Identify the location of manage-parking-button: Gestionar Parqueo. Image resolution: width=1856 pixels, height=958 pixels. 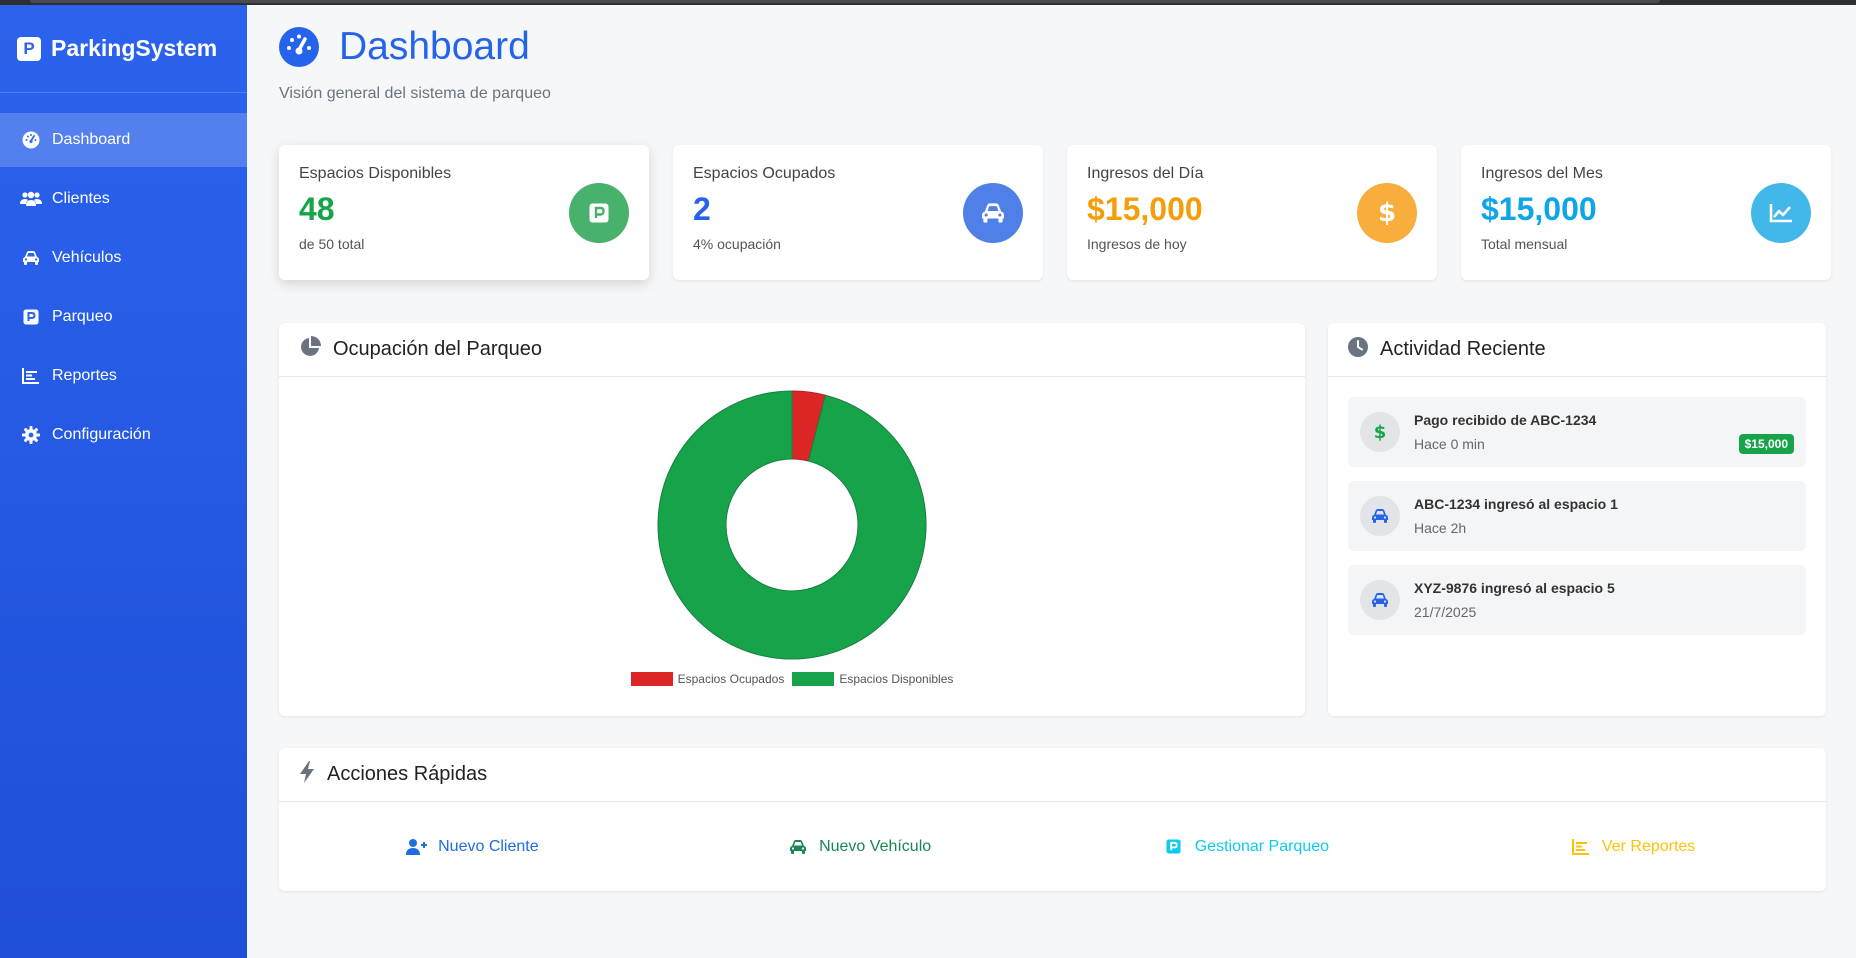
(1246, 846).